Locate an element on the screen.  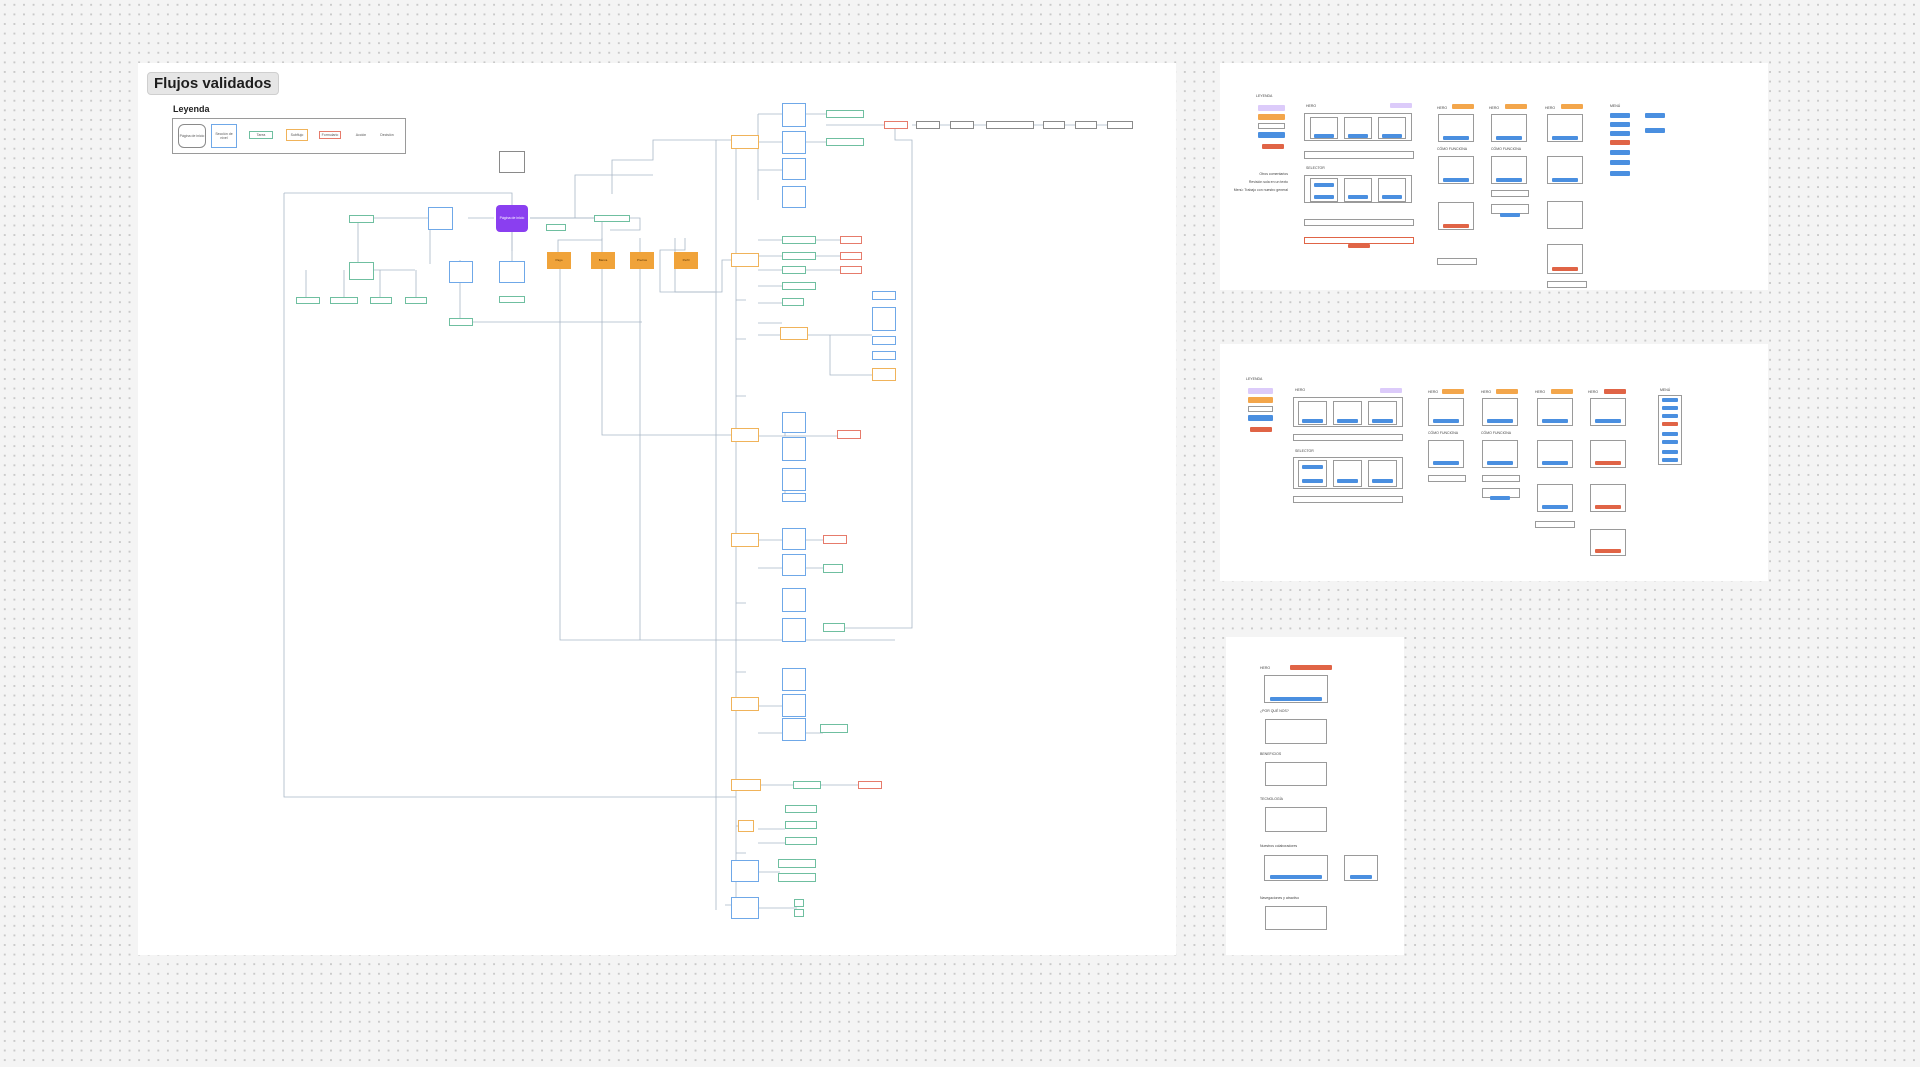
s2-subflow is located at coordinates (794, 333).